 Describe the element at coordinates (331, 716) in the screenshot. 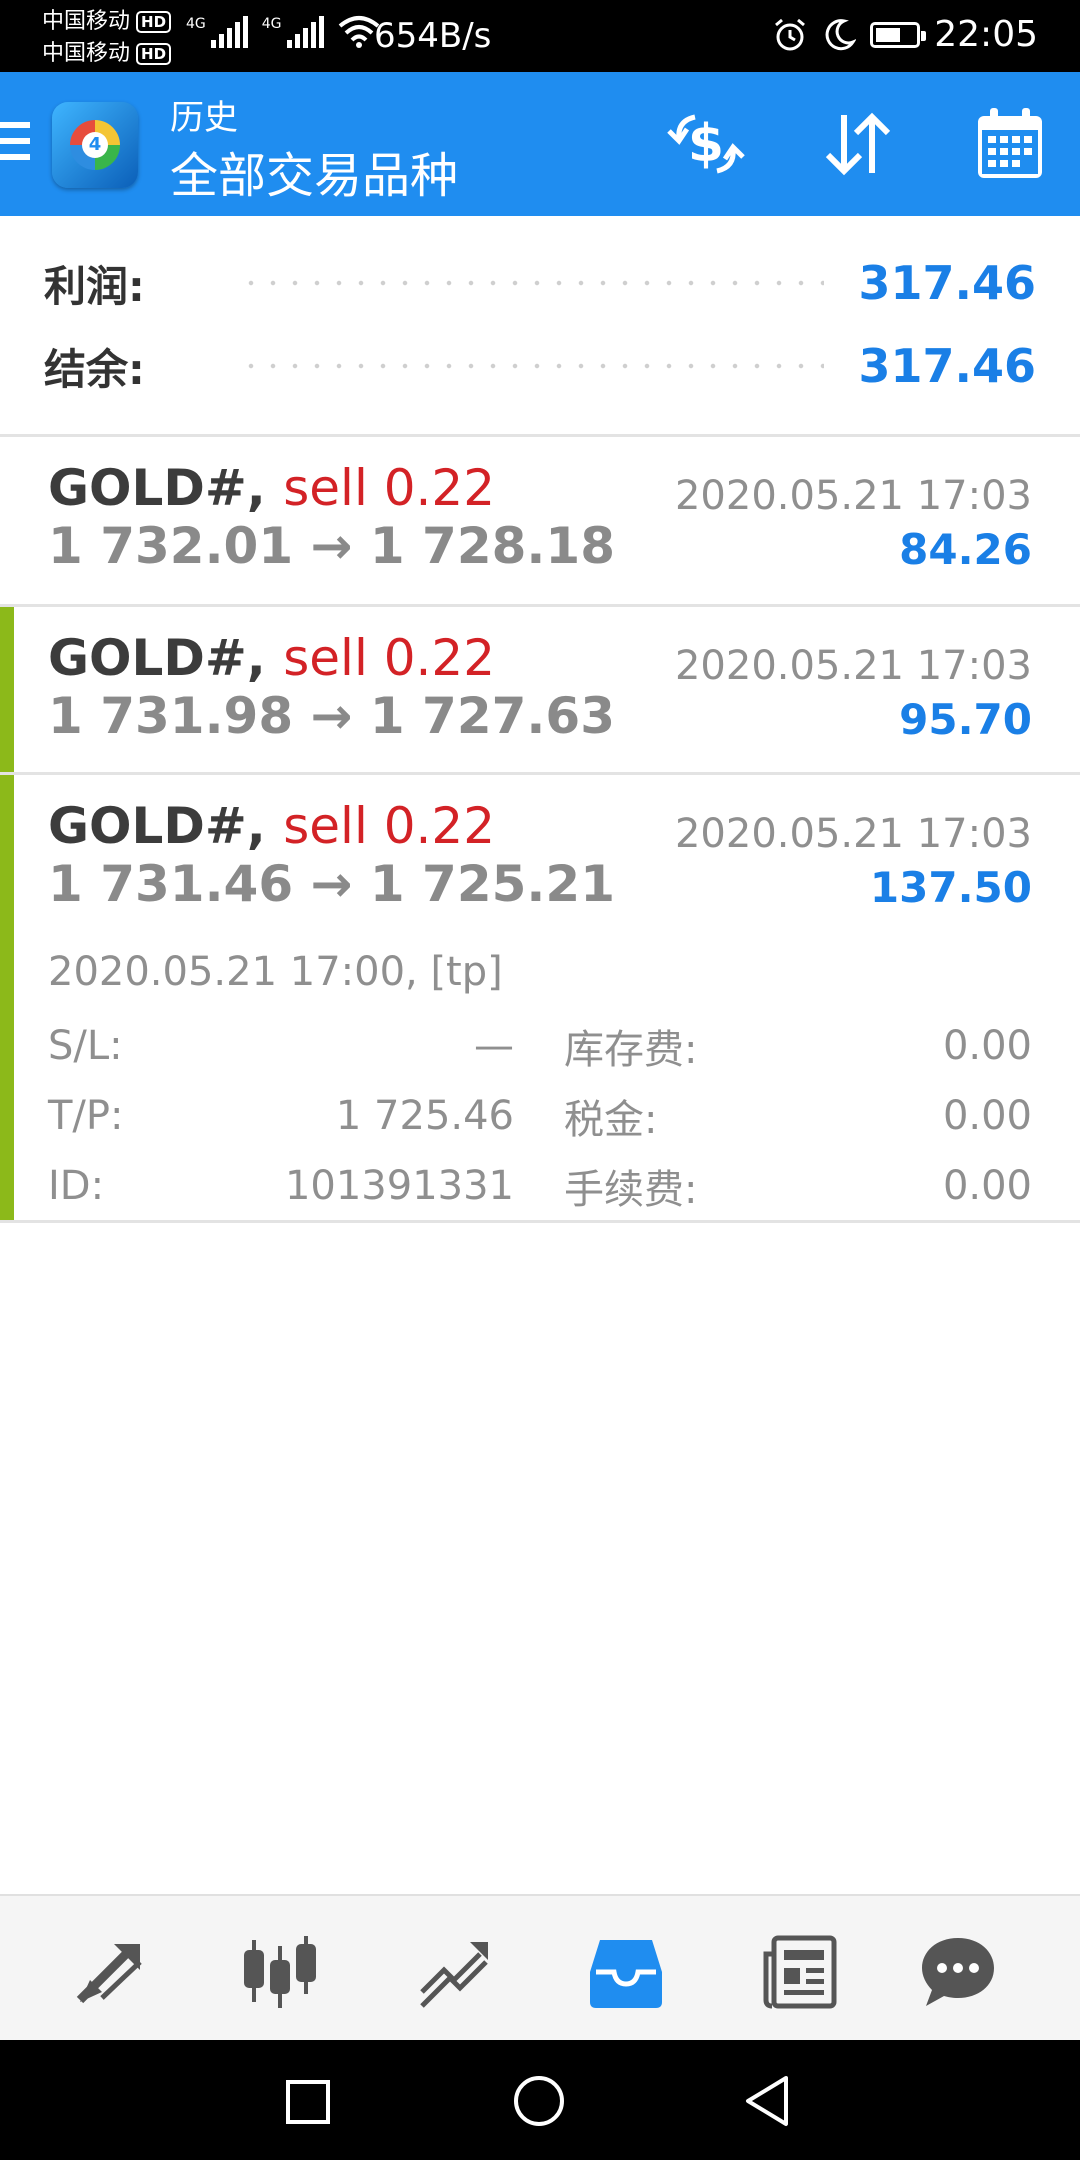

I see `deal-prices: 1 731.98 → 1 727.63` at that location.